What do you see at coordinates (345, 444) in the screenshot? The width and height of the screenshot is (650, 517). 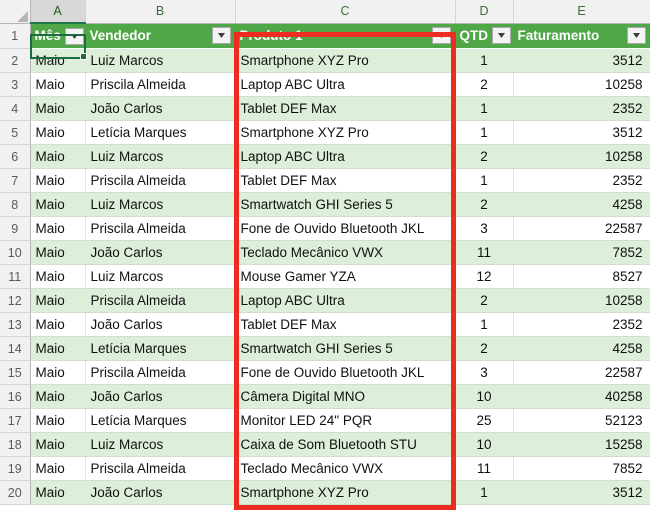 I see `cell-produto: Caixa de Som Bluetooth STU` at bounding box center [345, 444].